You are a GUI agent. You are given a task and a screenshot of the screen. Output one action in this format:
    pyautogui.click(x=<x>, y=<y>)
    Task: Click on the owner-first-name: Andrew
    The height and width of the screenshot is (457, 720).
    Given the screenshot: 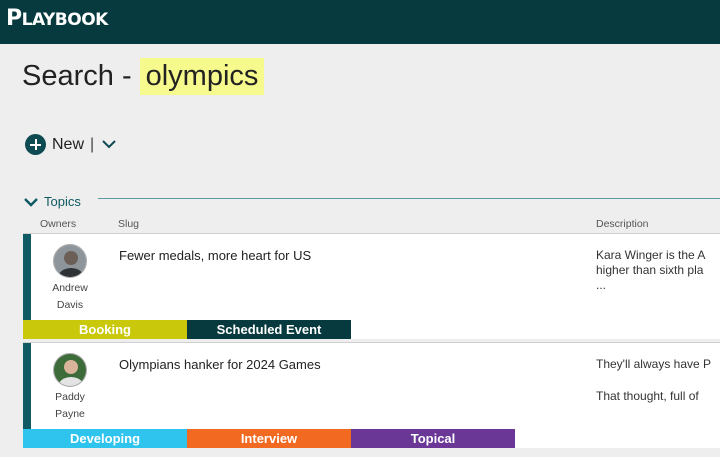 What is the action you would take?
    pyautogui.click(x=70, y=288)
    